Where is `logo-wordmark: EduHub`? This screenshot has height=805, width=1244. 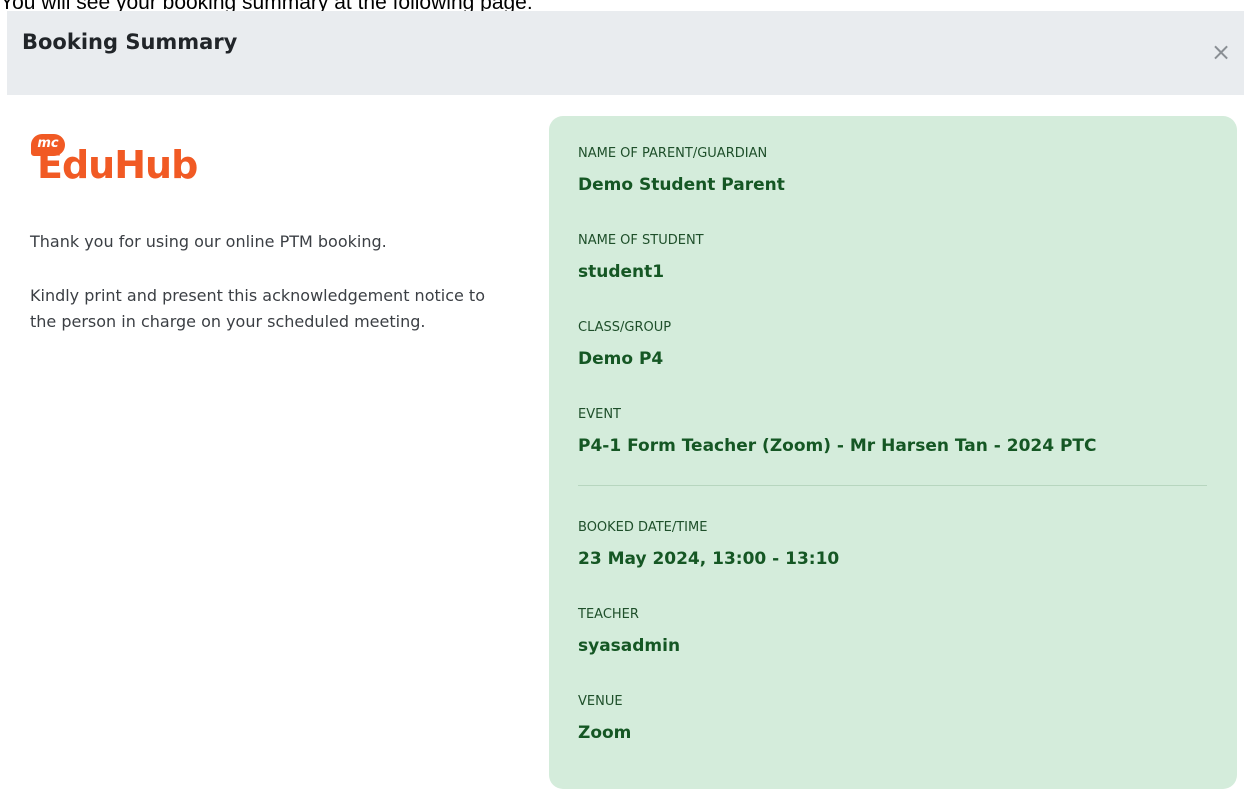
logo-wordmark: EduHub is located at coordinates (117, 165).